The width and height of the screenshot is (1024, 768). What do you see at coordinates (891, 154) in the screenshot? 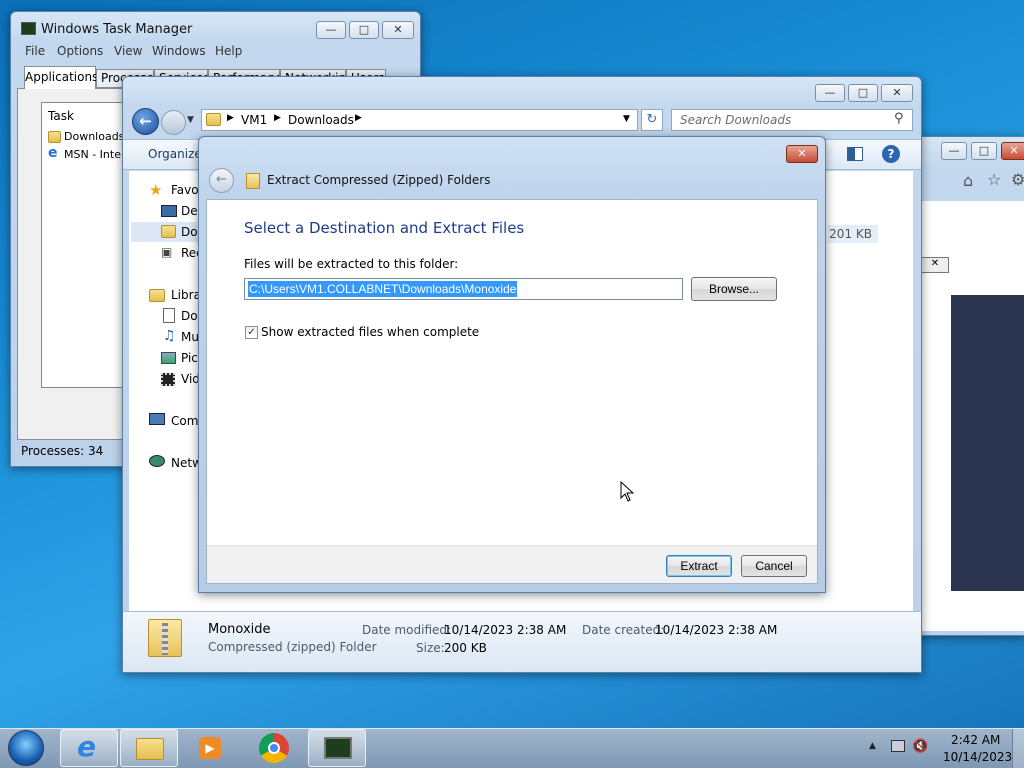
I see `help-icon: ?` at bounding box center [891, 154].